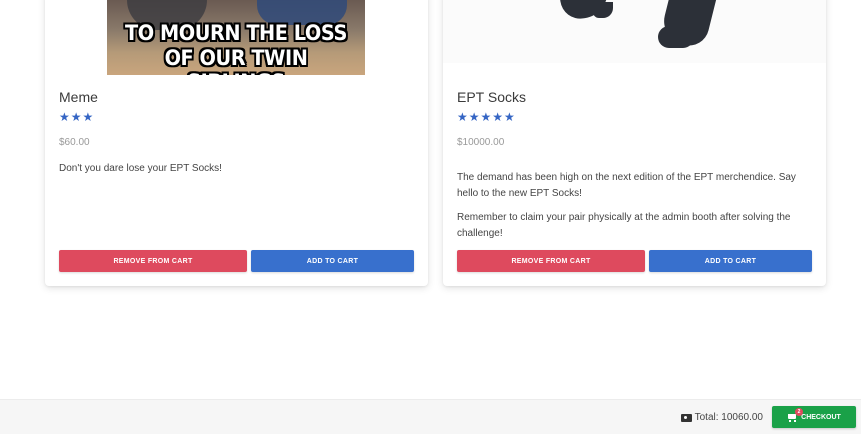  What do you see at coordinates (430, 416) in the screenshot?
I see `cart-footer-bar: Total: 10060.00 Checkout` at bounding box center [430, 416].